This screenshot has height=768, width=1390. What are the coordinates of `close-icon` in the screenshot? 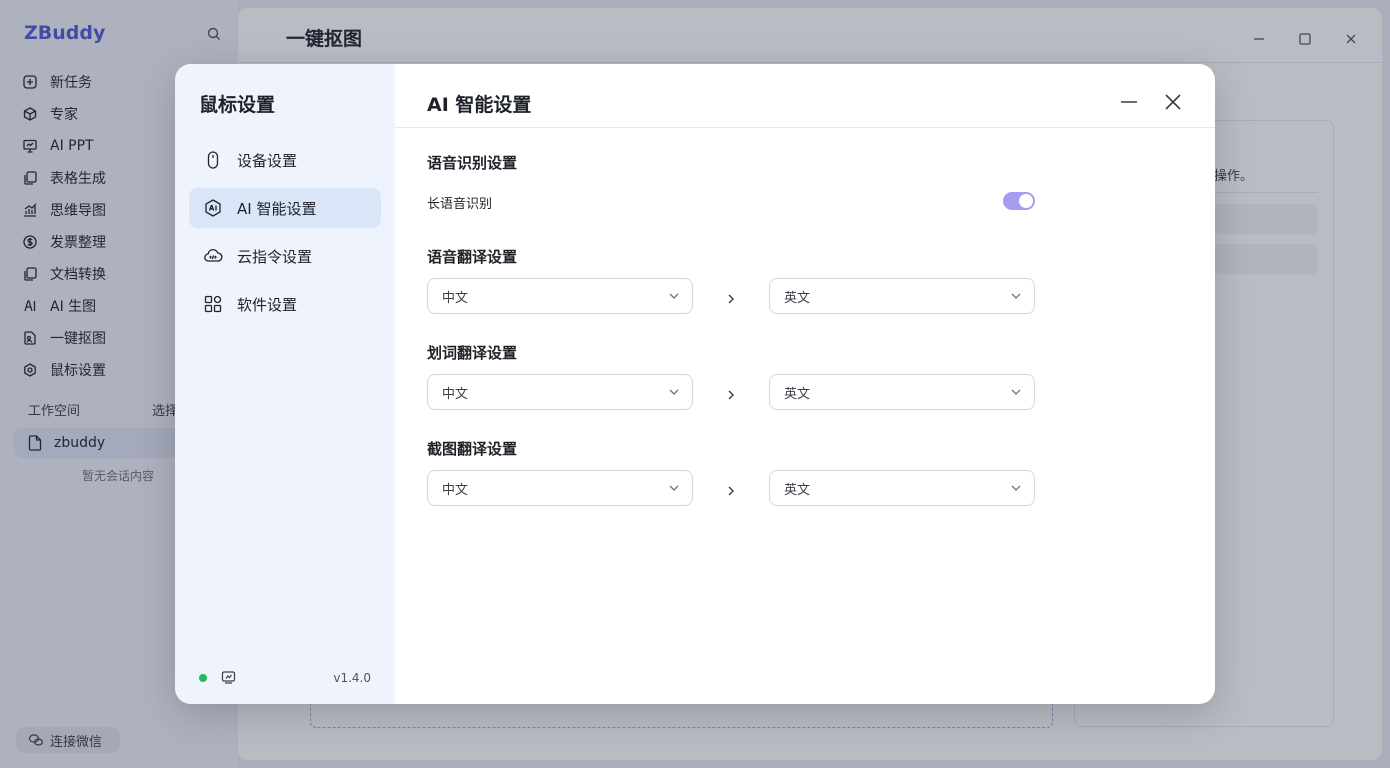 It's located at (1173, 102).